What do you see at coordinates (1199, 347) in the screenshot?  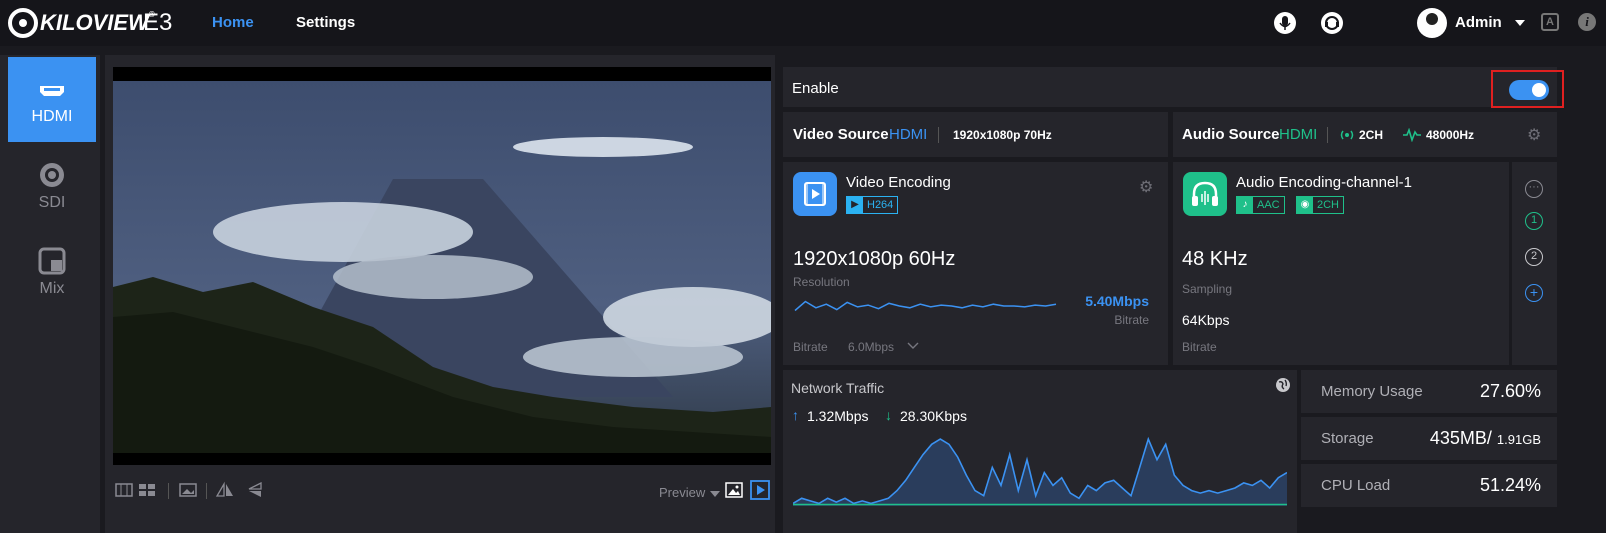 I see `audio-bitrate-label: Bitrate` at bounding box center [1199, 347].